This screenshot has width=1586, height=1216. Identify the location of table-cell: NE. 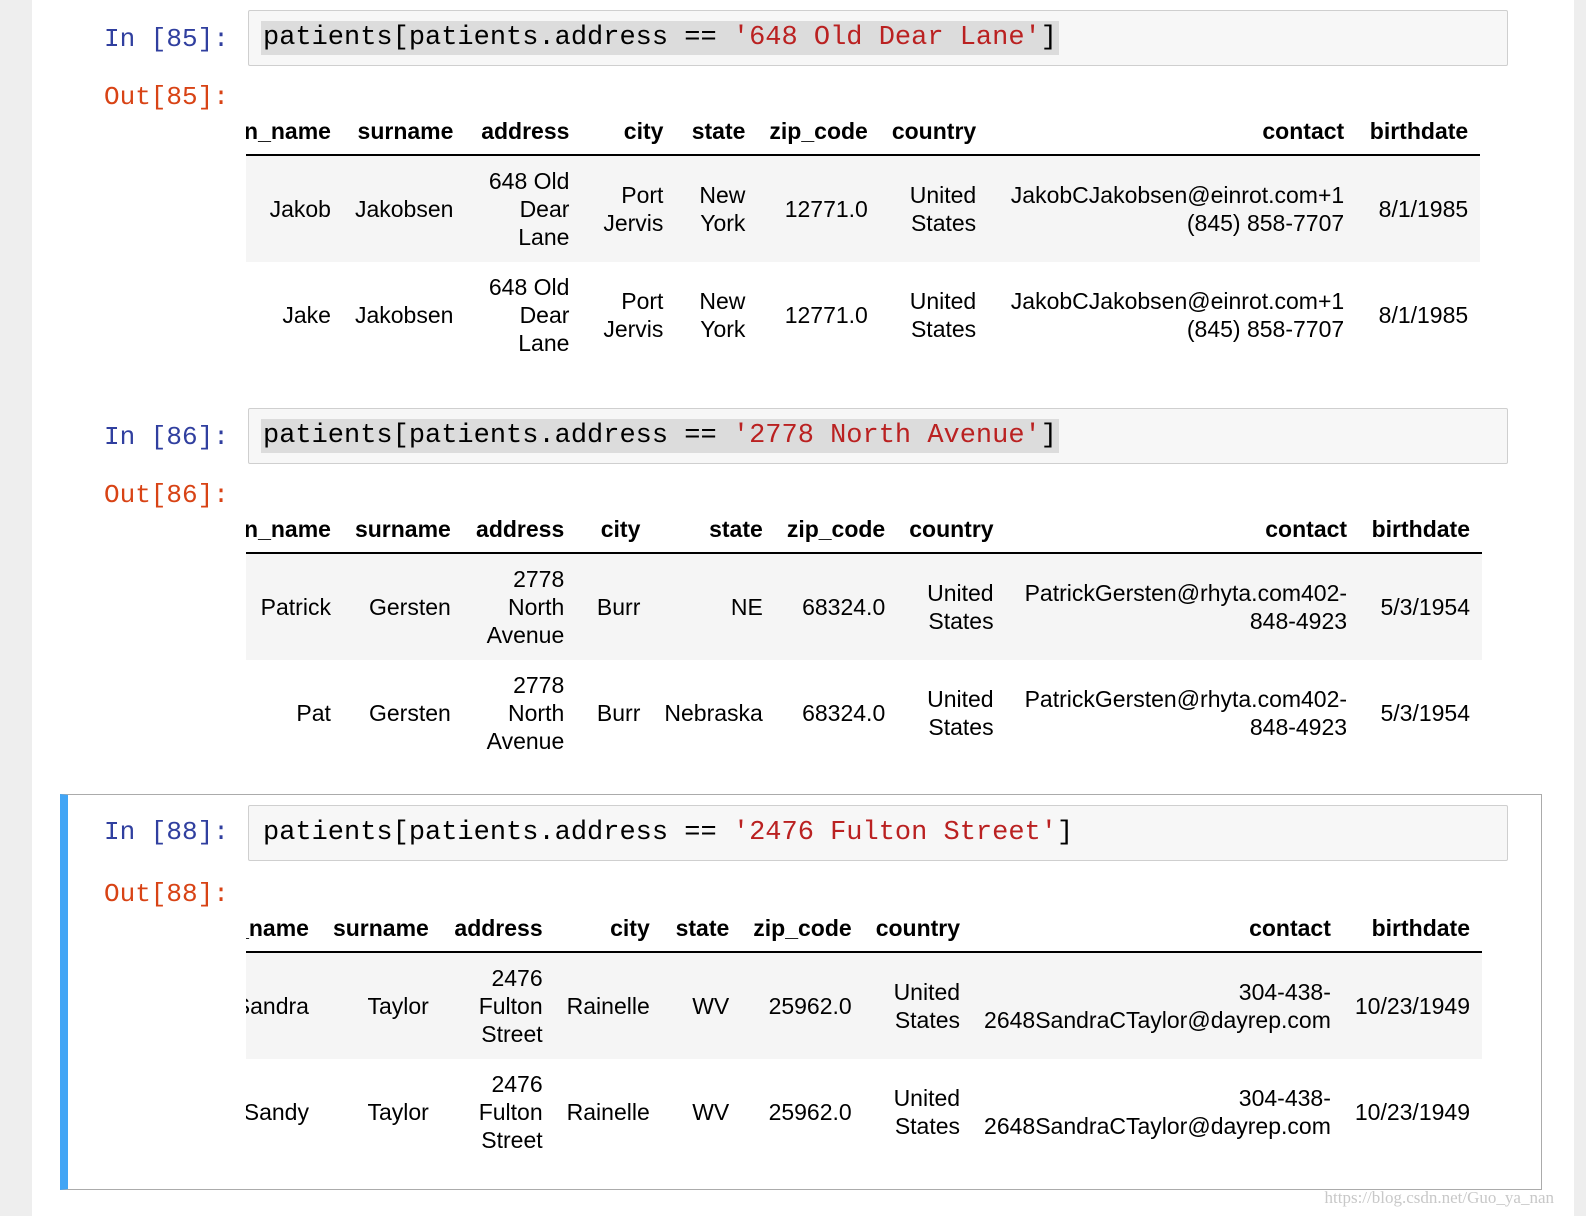
(713, 606).